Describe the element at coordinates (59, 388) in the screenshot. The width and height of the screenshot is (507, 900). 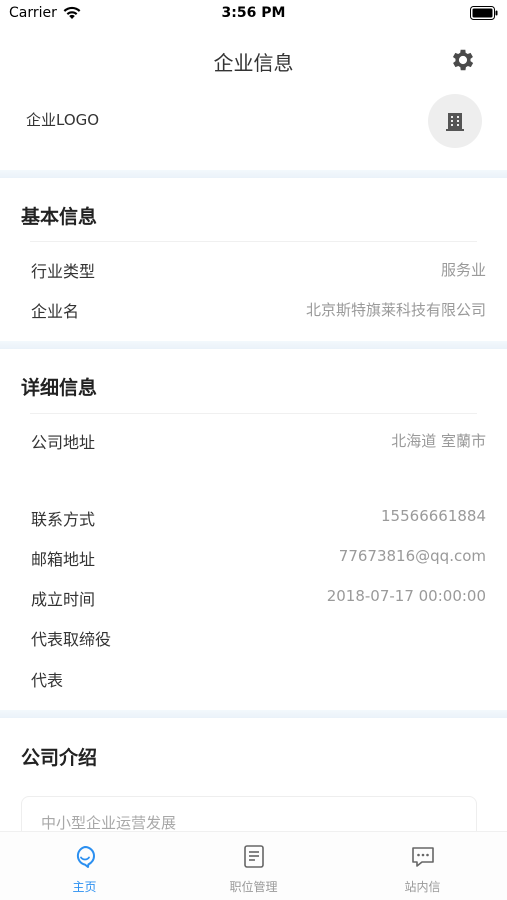
I see `detail-info-title: 详细信息` at that location.